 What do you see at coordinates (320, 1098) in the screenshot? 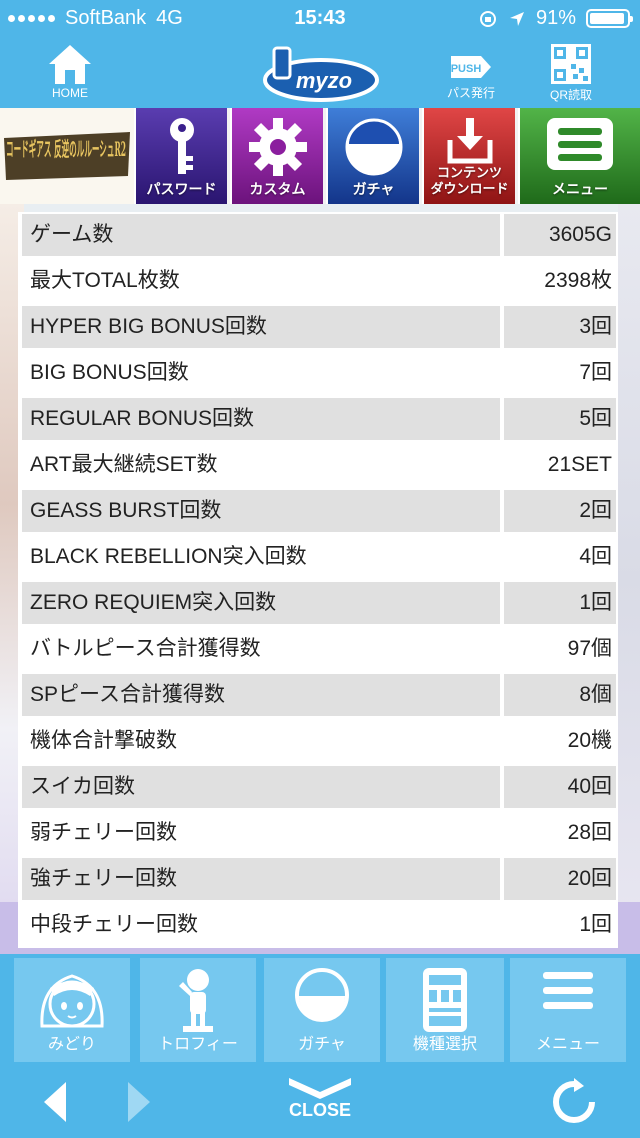
I see `close-button: CLOSE` at bounding box center [320, 1098].